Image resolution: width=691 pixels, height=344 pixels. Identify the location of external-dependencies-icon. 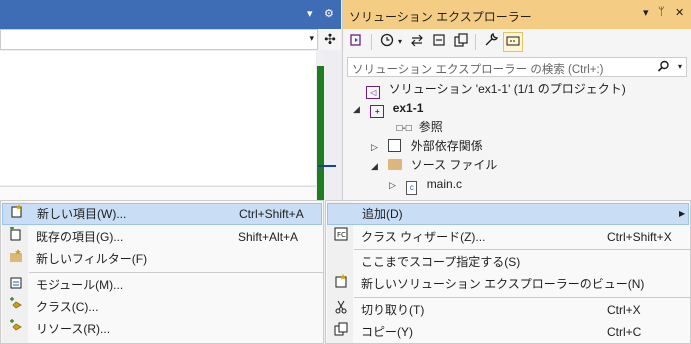
(395, 145).